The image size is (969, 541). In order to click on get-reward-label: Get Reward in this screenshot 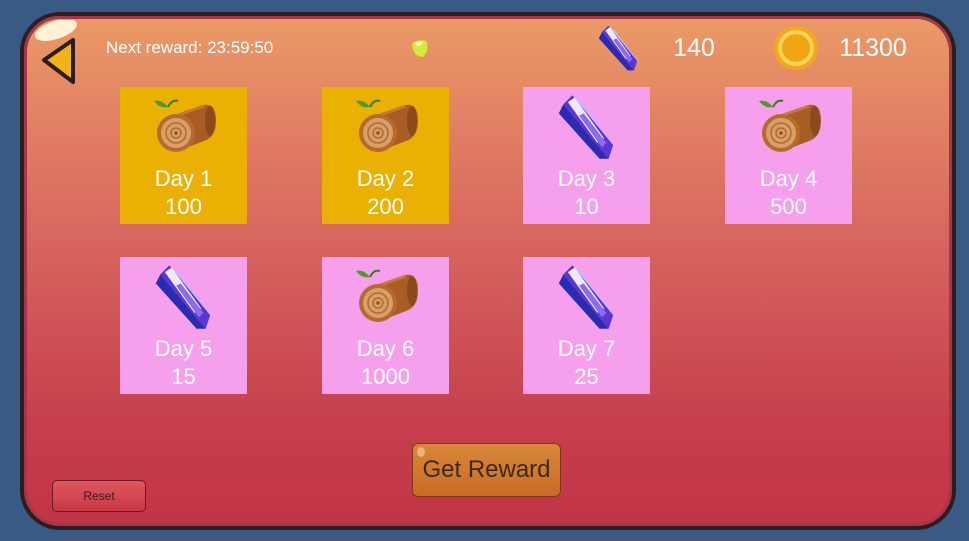, I will do `click(486, 469)`.